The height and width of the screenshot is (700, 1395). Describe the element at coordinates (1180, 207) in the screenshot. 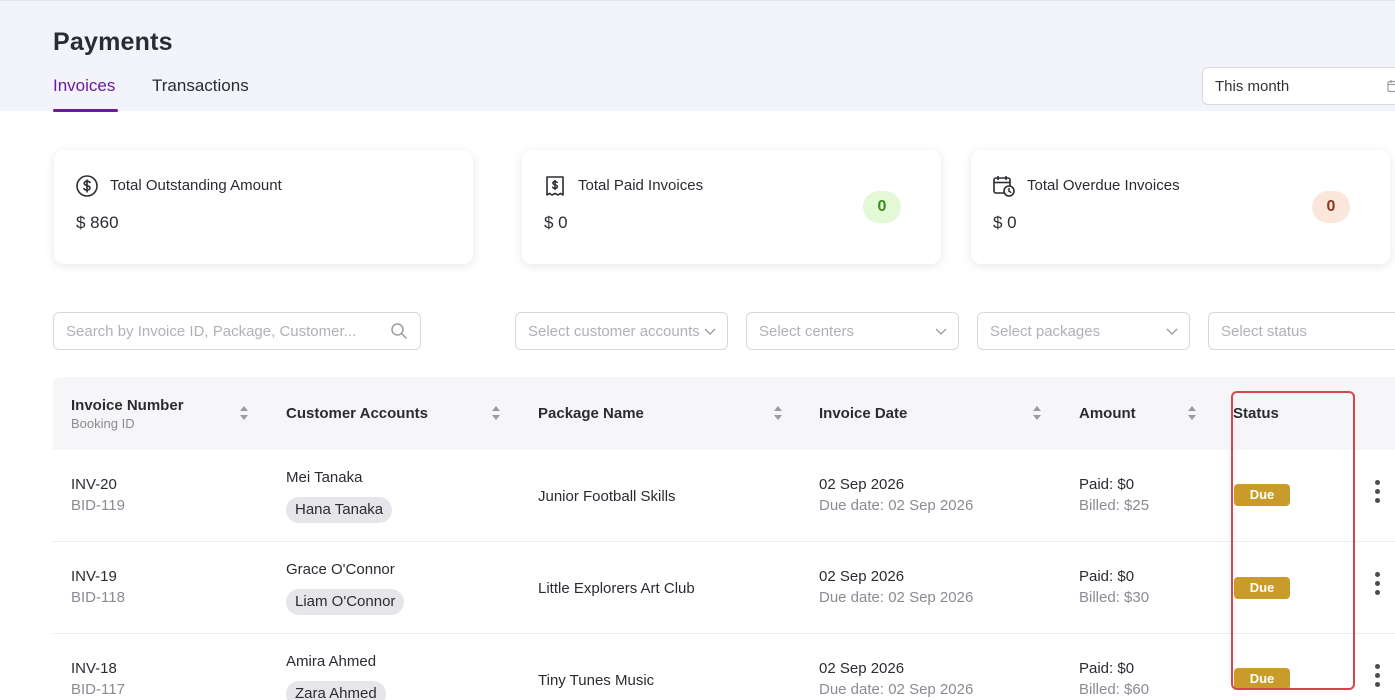

I see `summary-card-overdue: Total Overdue Invoices $ 0 0` at that location.